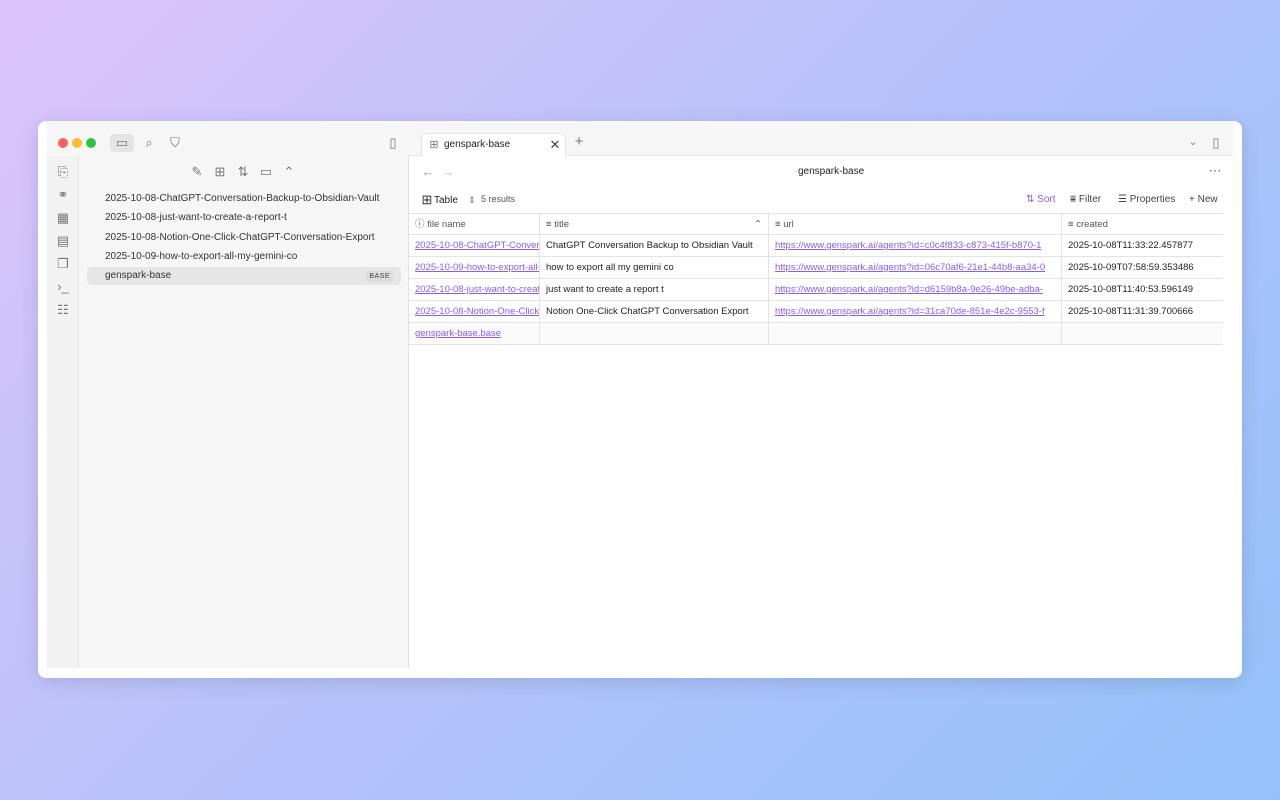 This screenshot has height=800, width=1280. Describe the element at coordinates (379, 276) in the screenshot. I see `base-badge: BASE` at that location.